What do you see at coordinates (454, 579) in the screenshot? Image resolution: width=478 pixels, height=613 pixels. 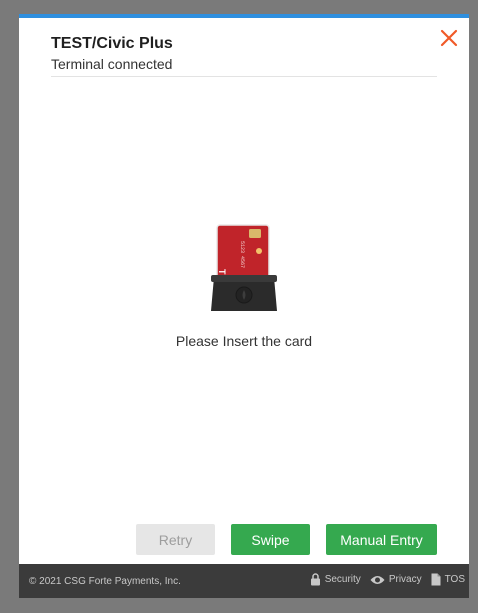 I see `tos-label: TOS` at bounding box center [454, 579].